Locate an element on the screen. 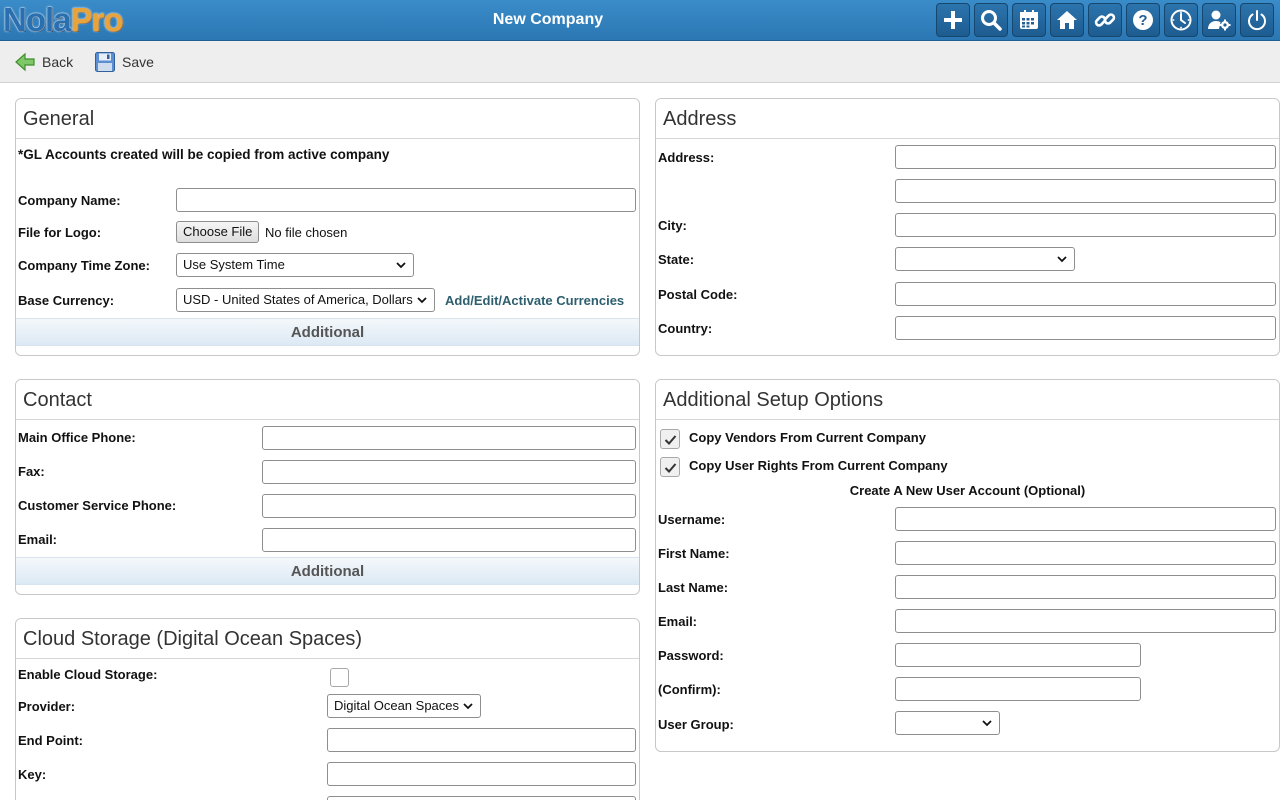 The image size is (1280, 800). enable-cloud-checkbox is located at coordinates (339, 677).